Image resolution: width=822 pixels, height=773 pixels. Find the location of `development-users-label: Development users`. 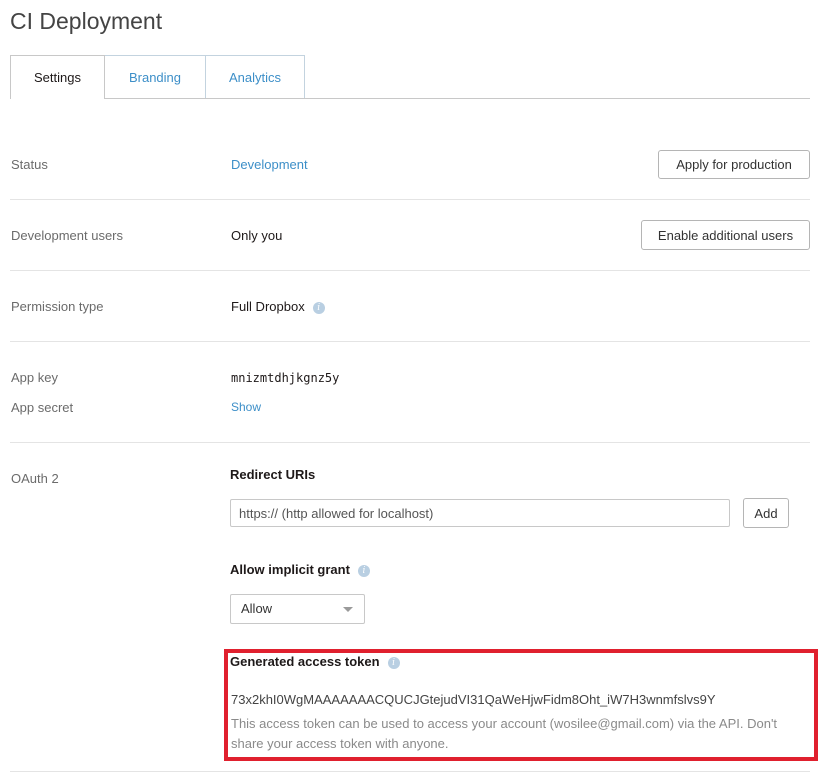

development-users-label: Development users is located at coordinates (67, 235).